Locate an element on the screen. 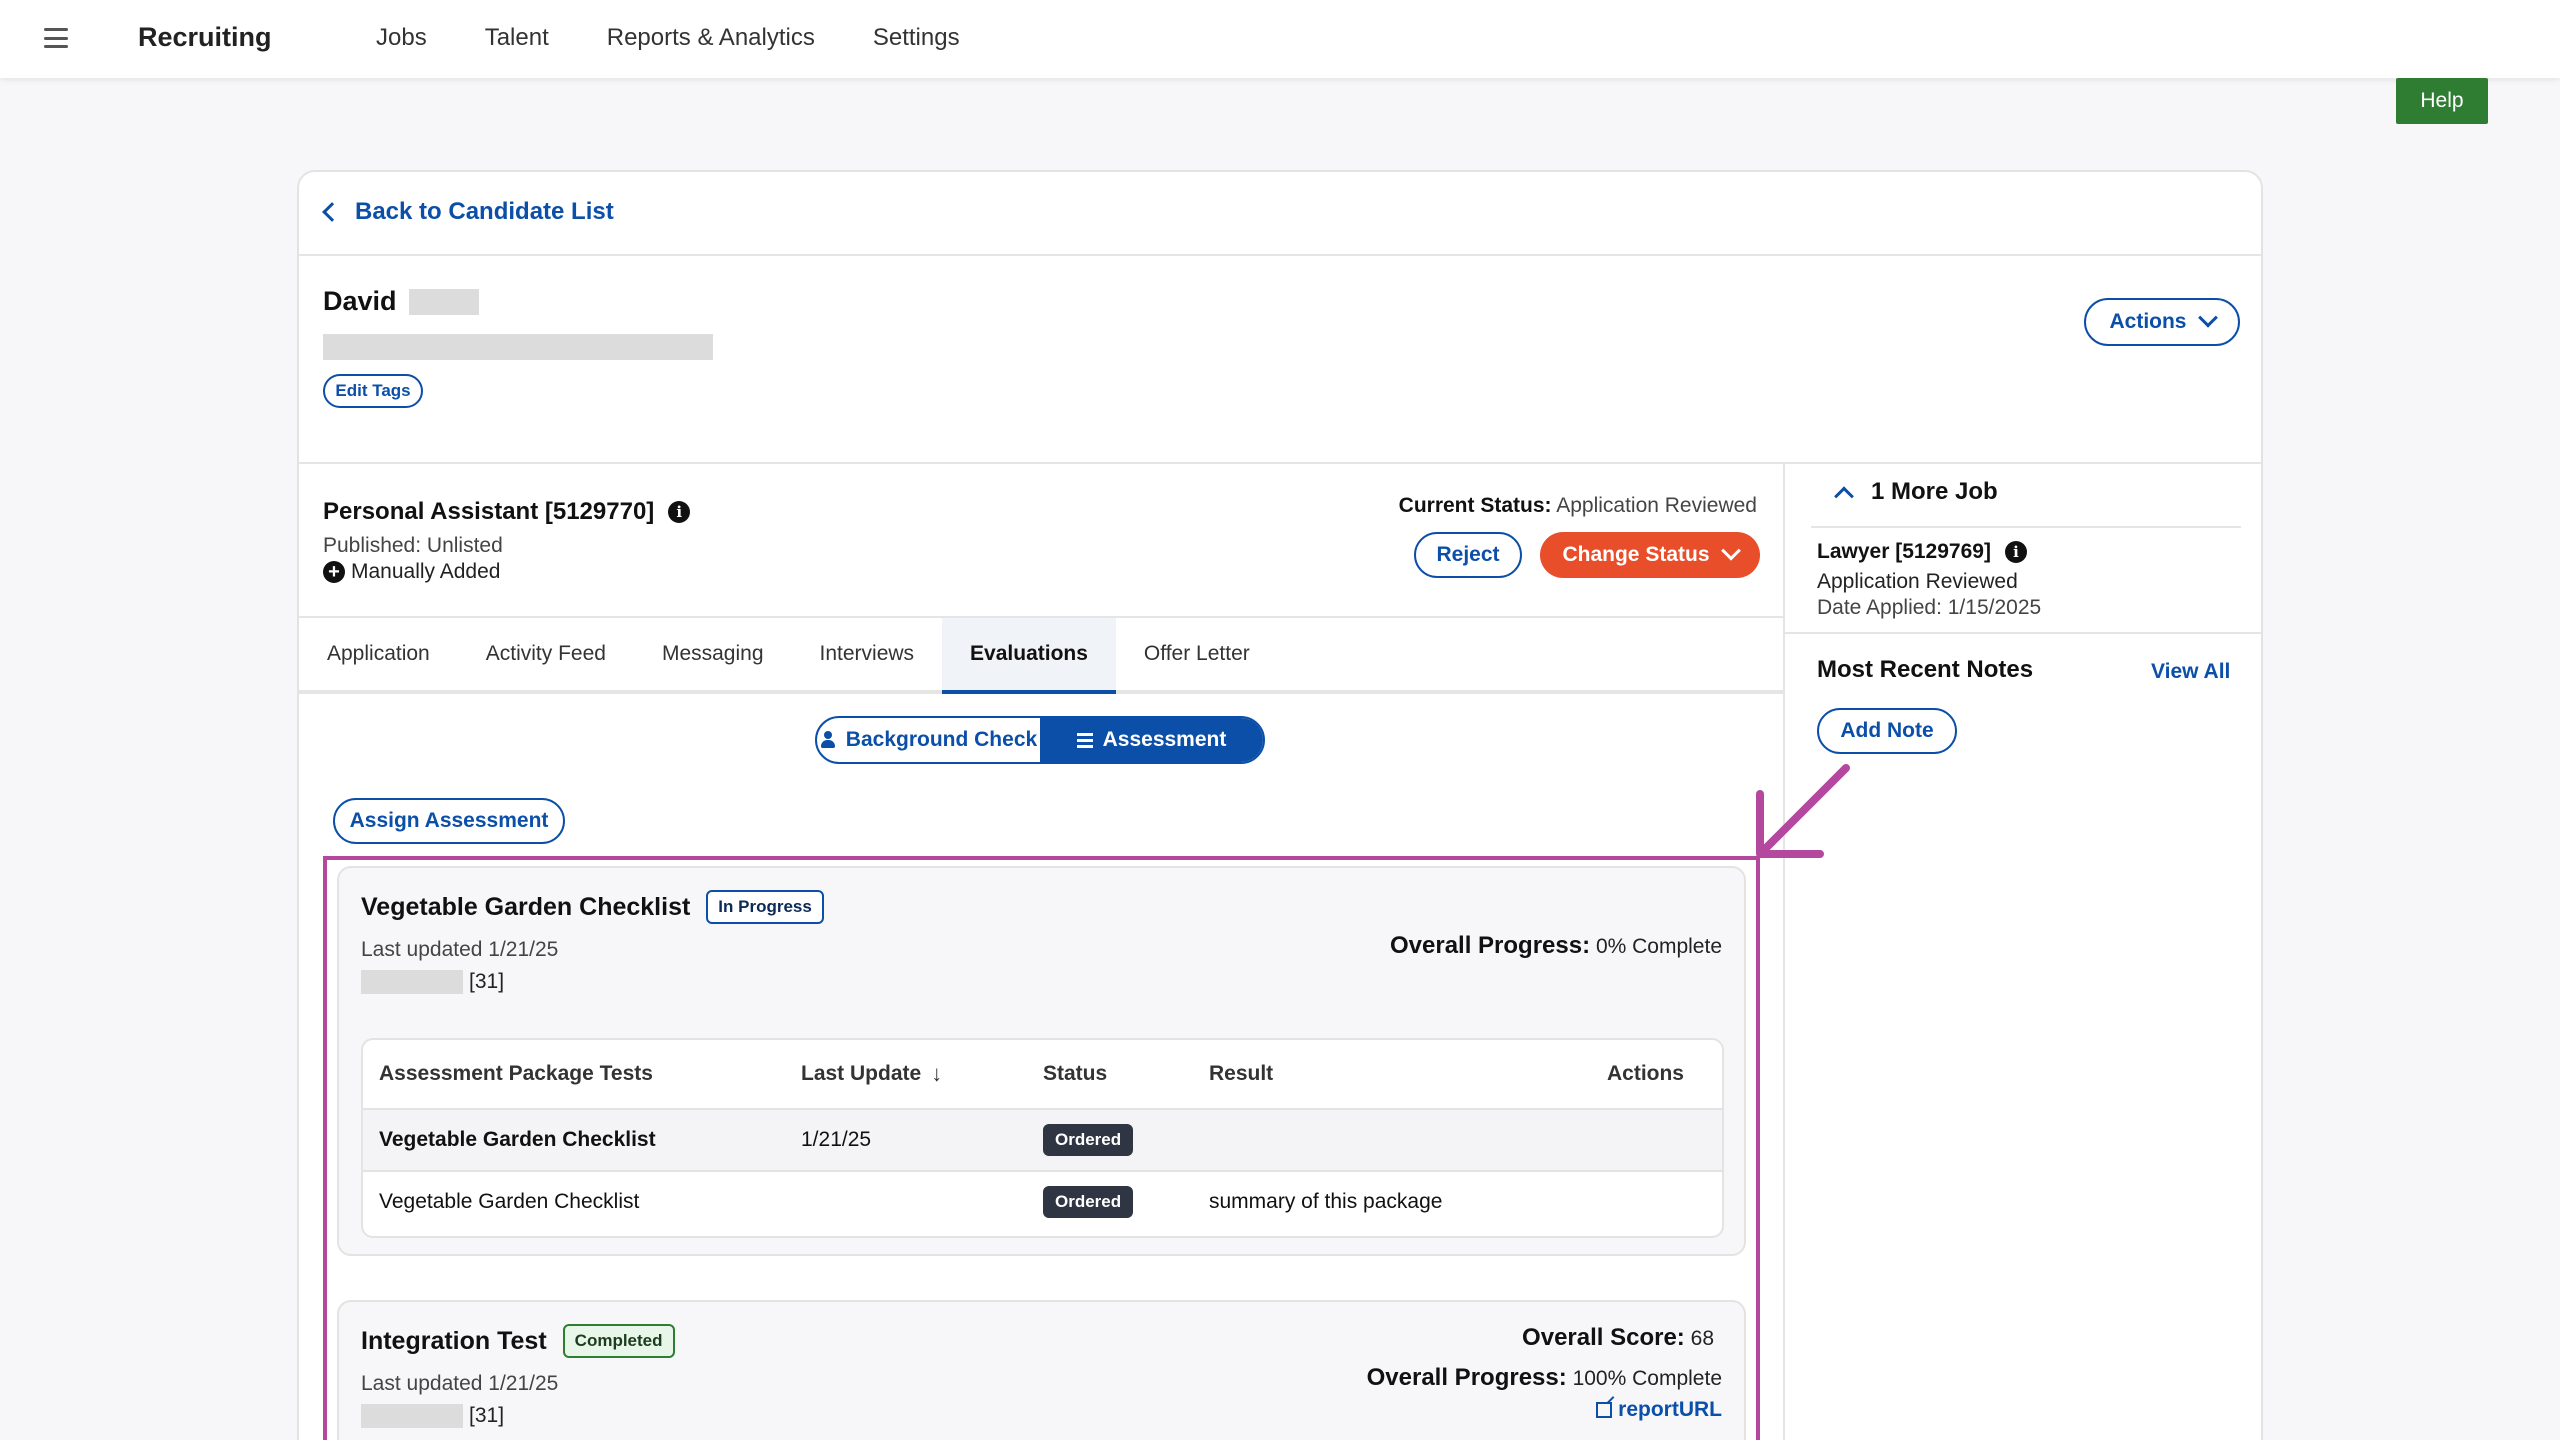  hamburger-menu-icon is located at coordinates (56, 38).